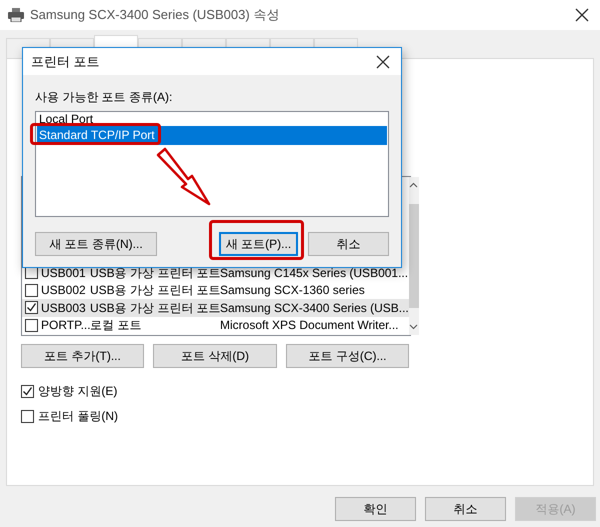 This screenshot has width=600, height=527. I want to click on option-label: 양방향 지원(E), so click(78, 391).